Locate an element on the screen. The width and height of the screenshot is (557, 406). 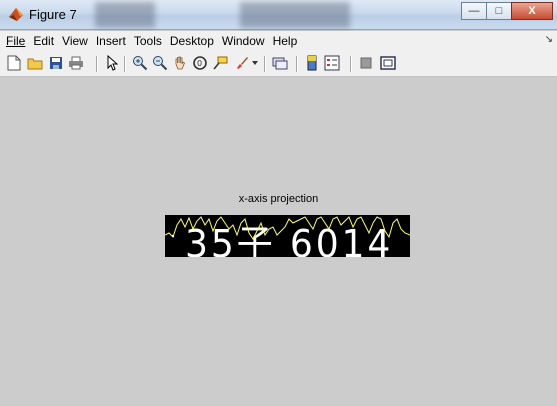
menu-view: View is located at coordinates (75, 41).